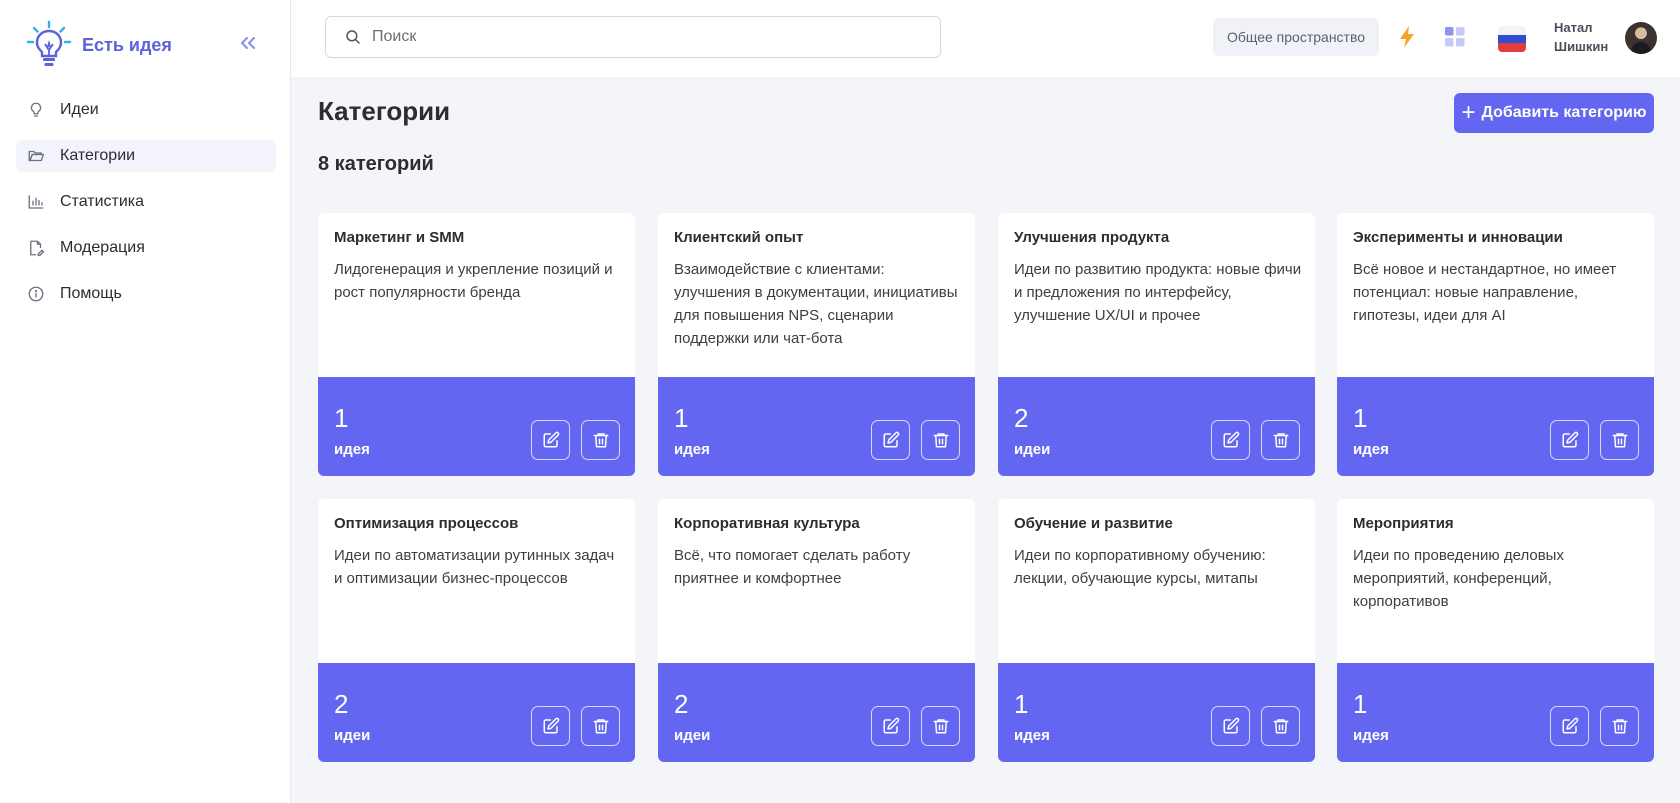 Image resolution: width=1680 pixels, height=803 pixels. What do you see at coordinates (642, 37) in the screenshot?
I see `search-input` at bounding box center [642, 37].